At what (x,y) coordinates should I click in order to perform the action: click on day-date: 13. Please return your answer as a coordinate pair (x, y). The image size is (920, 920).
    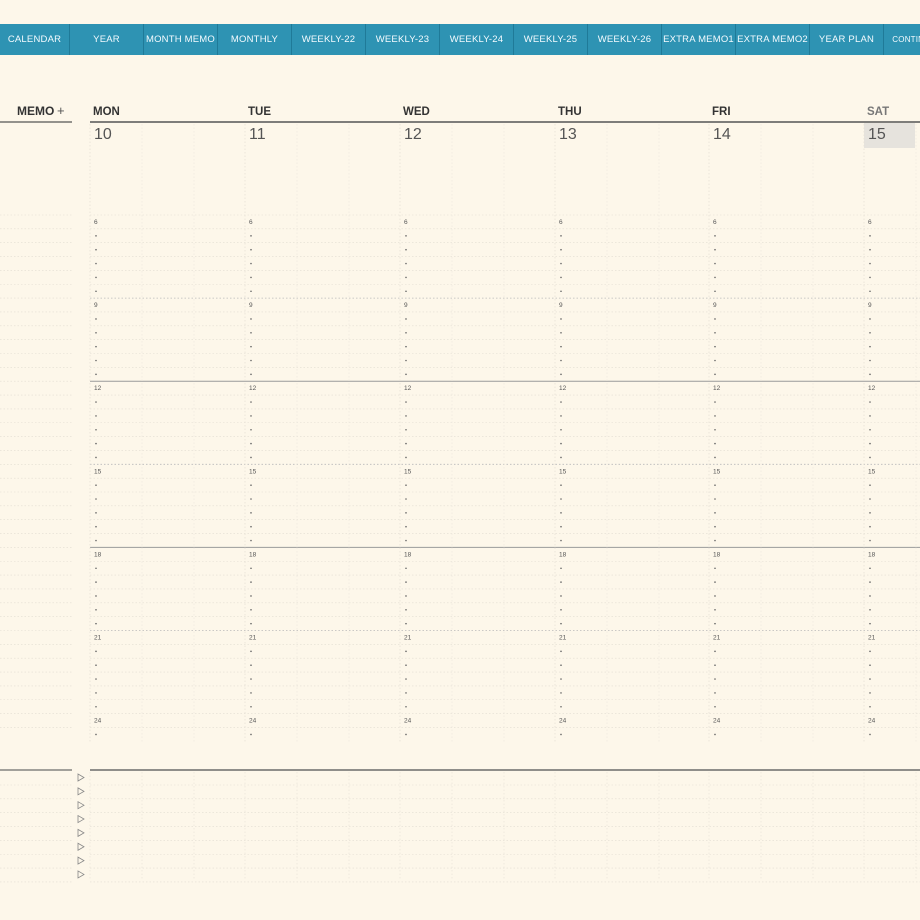
    Looking at the image, I should click on (568, 134).